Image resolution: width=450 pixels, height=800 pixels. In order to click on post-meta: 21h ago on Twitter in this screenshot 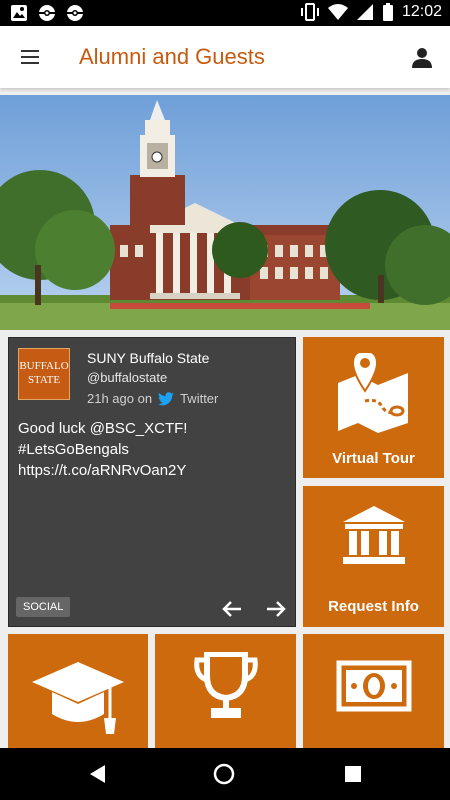, I will do `click(152, 398)`.